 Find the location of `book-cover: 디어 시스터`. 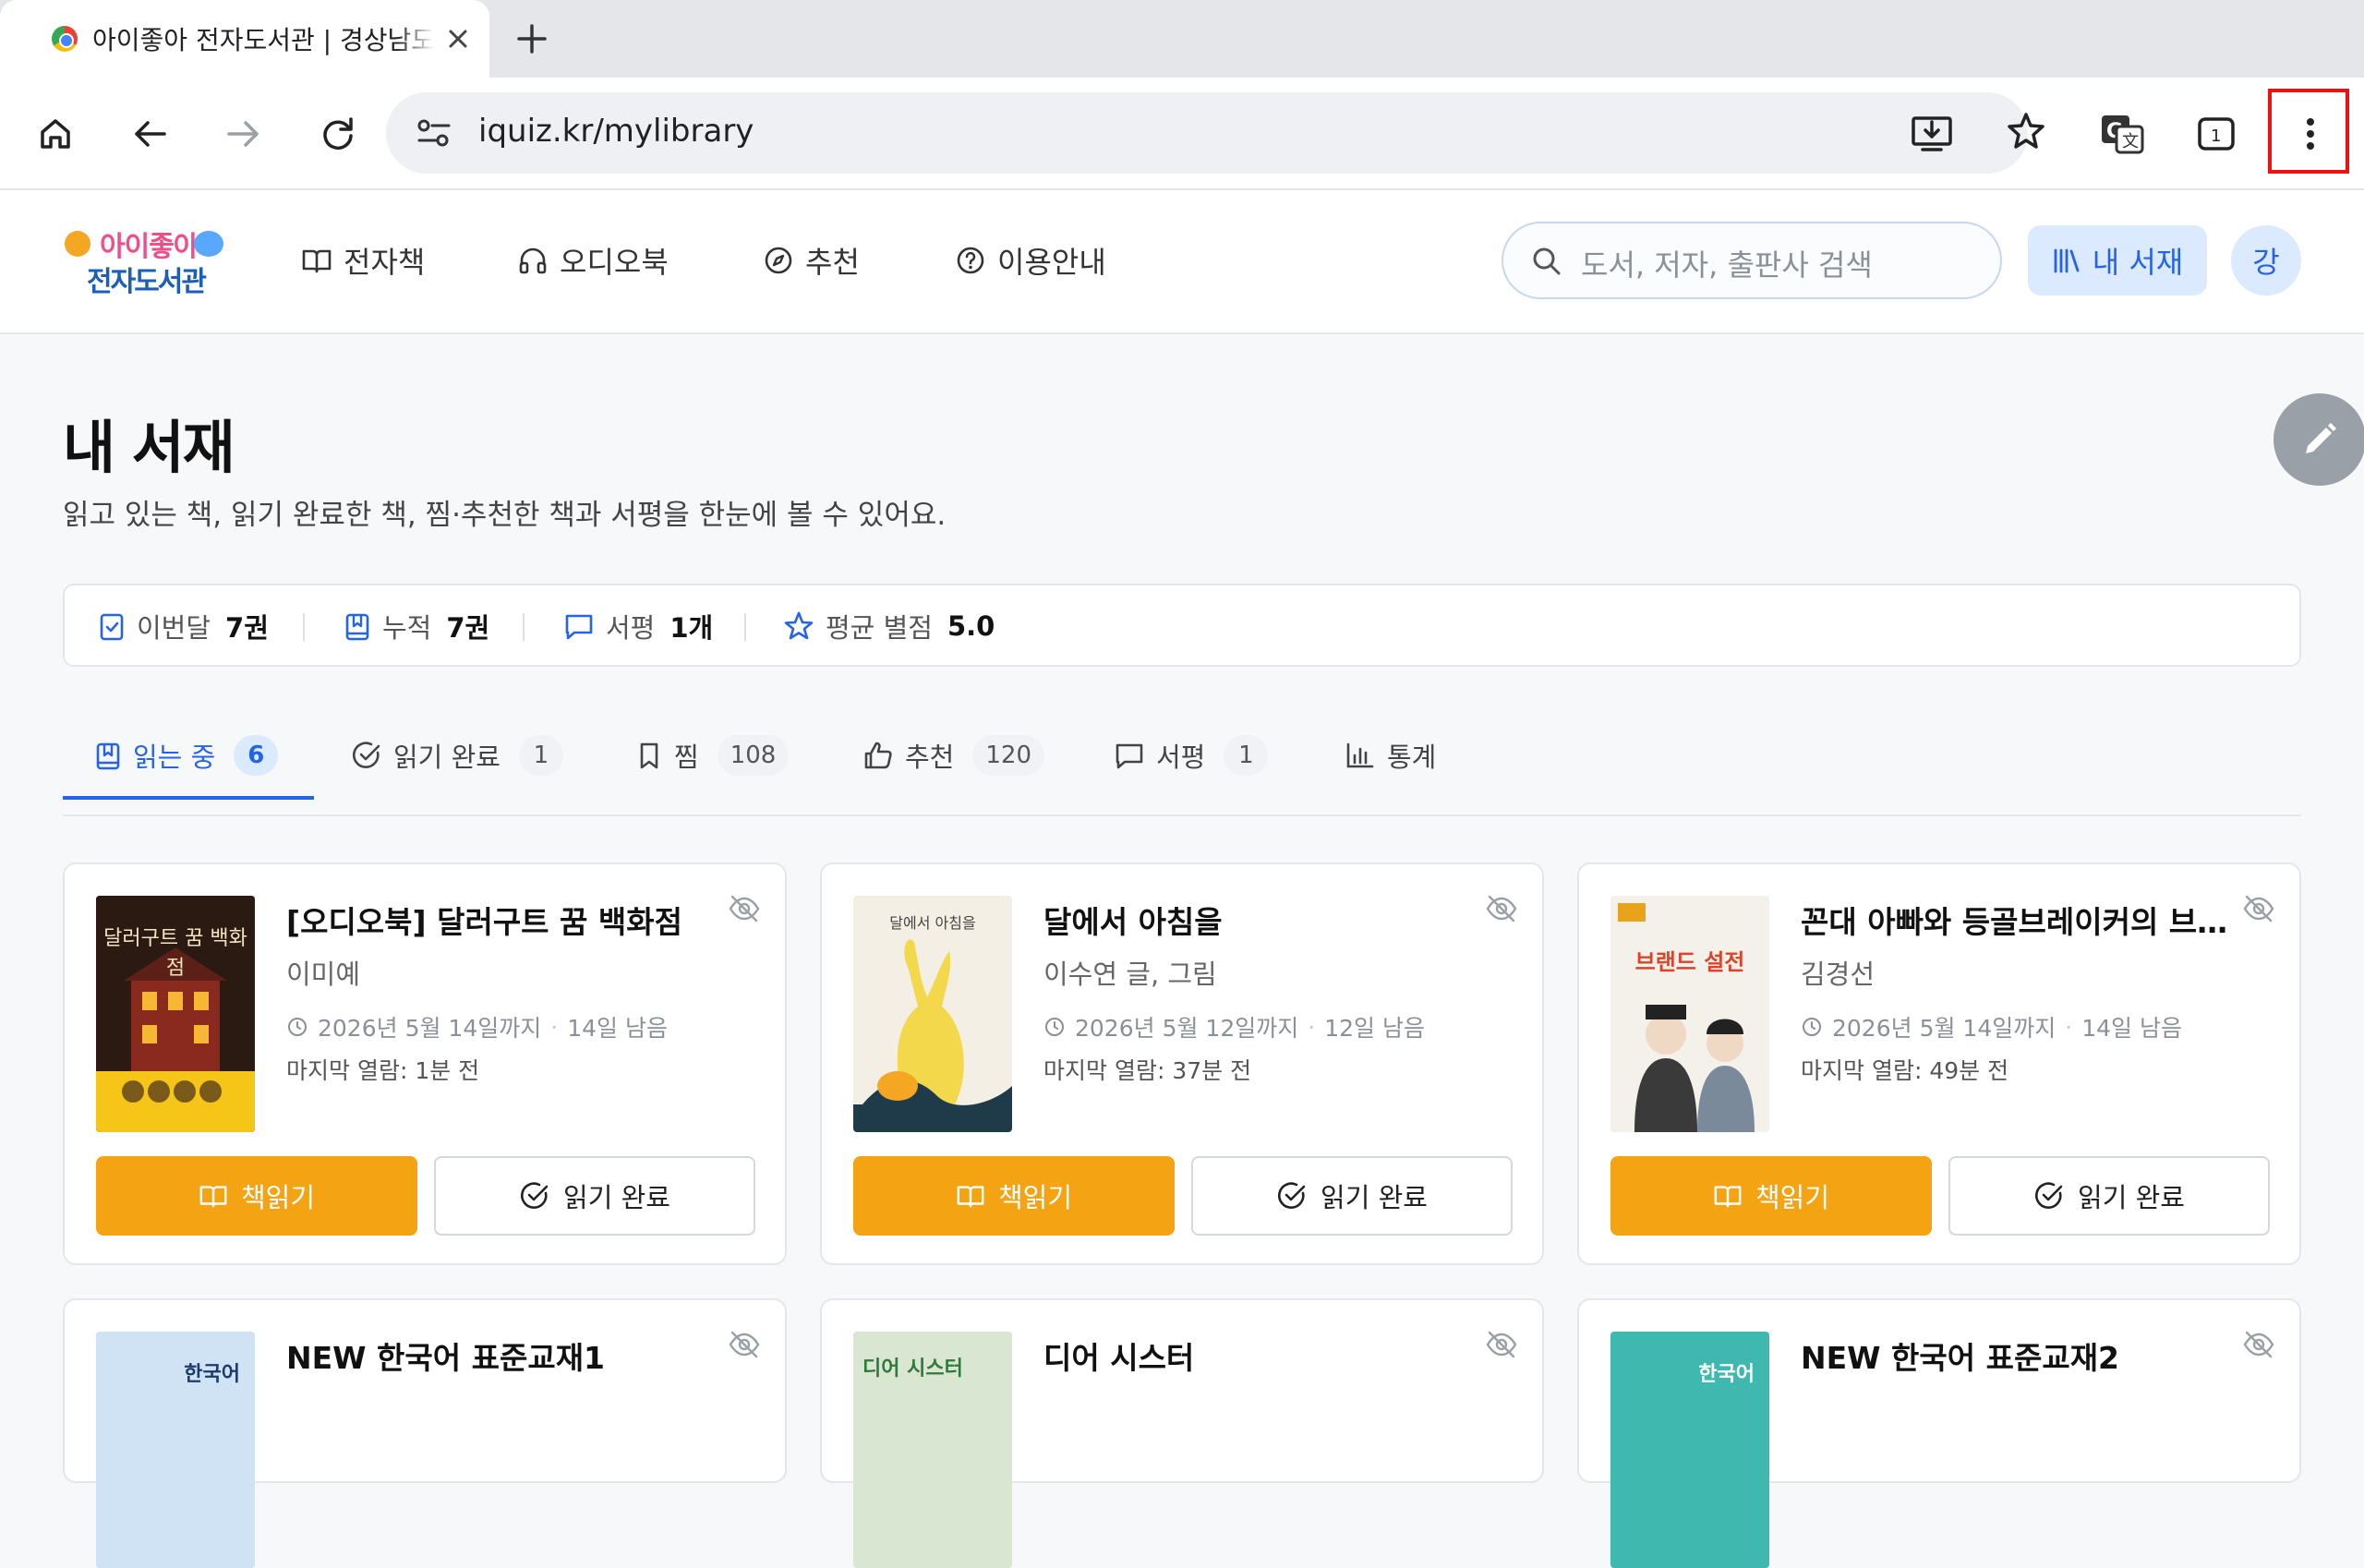

book-cover: 디어 시스터 is located at coordinates (932, 1450).